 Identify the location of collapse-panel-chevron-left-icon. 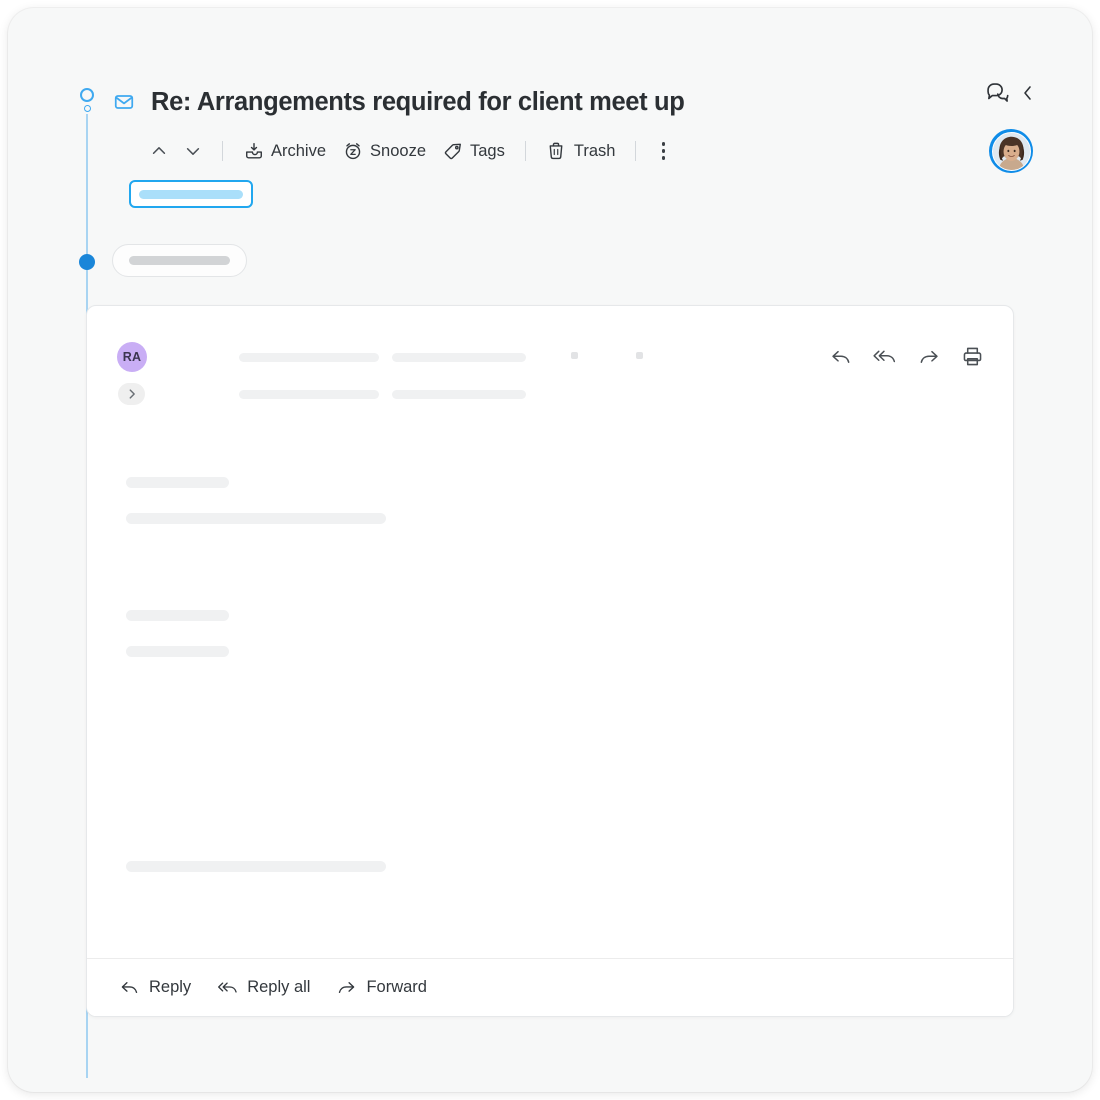
(1027, 93).